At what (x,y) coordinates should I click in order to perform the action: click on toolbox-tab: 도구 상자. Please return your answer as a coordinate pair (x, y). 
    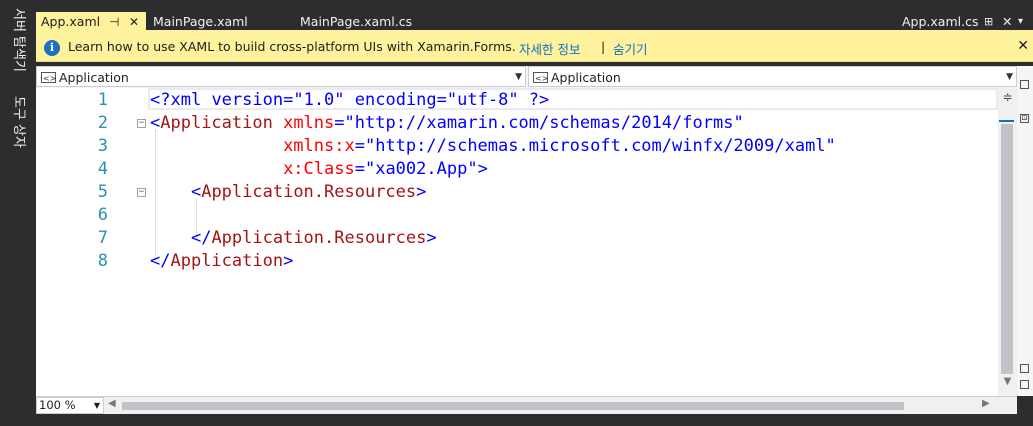
    Looking at the image, I should click on (18, 122).